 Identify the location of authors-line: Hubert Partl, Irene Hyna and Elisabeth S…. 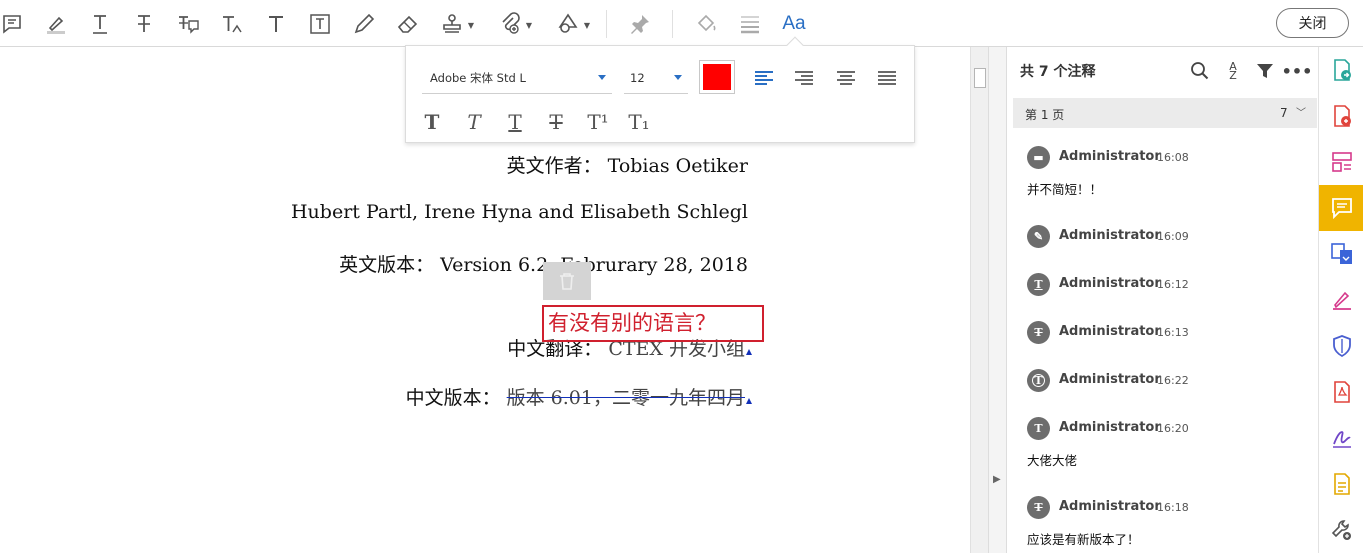
(519, 212).